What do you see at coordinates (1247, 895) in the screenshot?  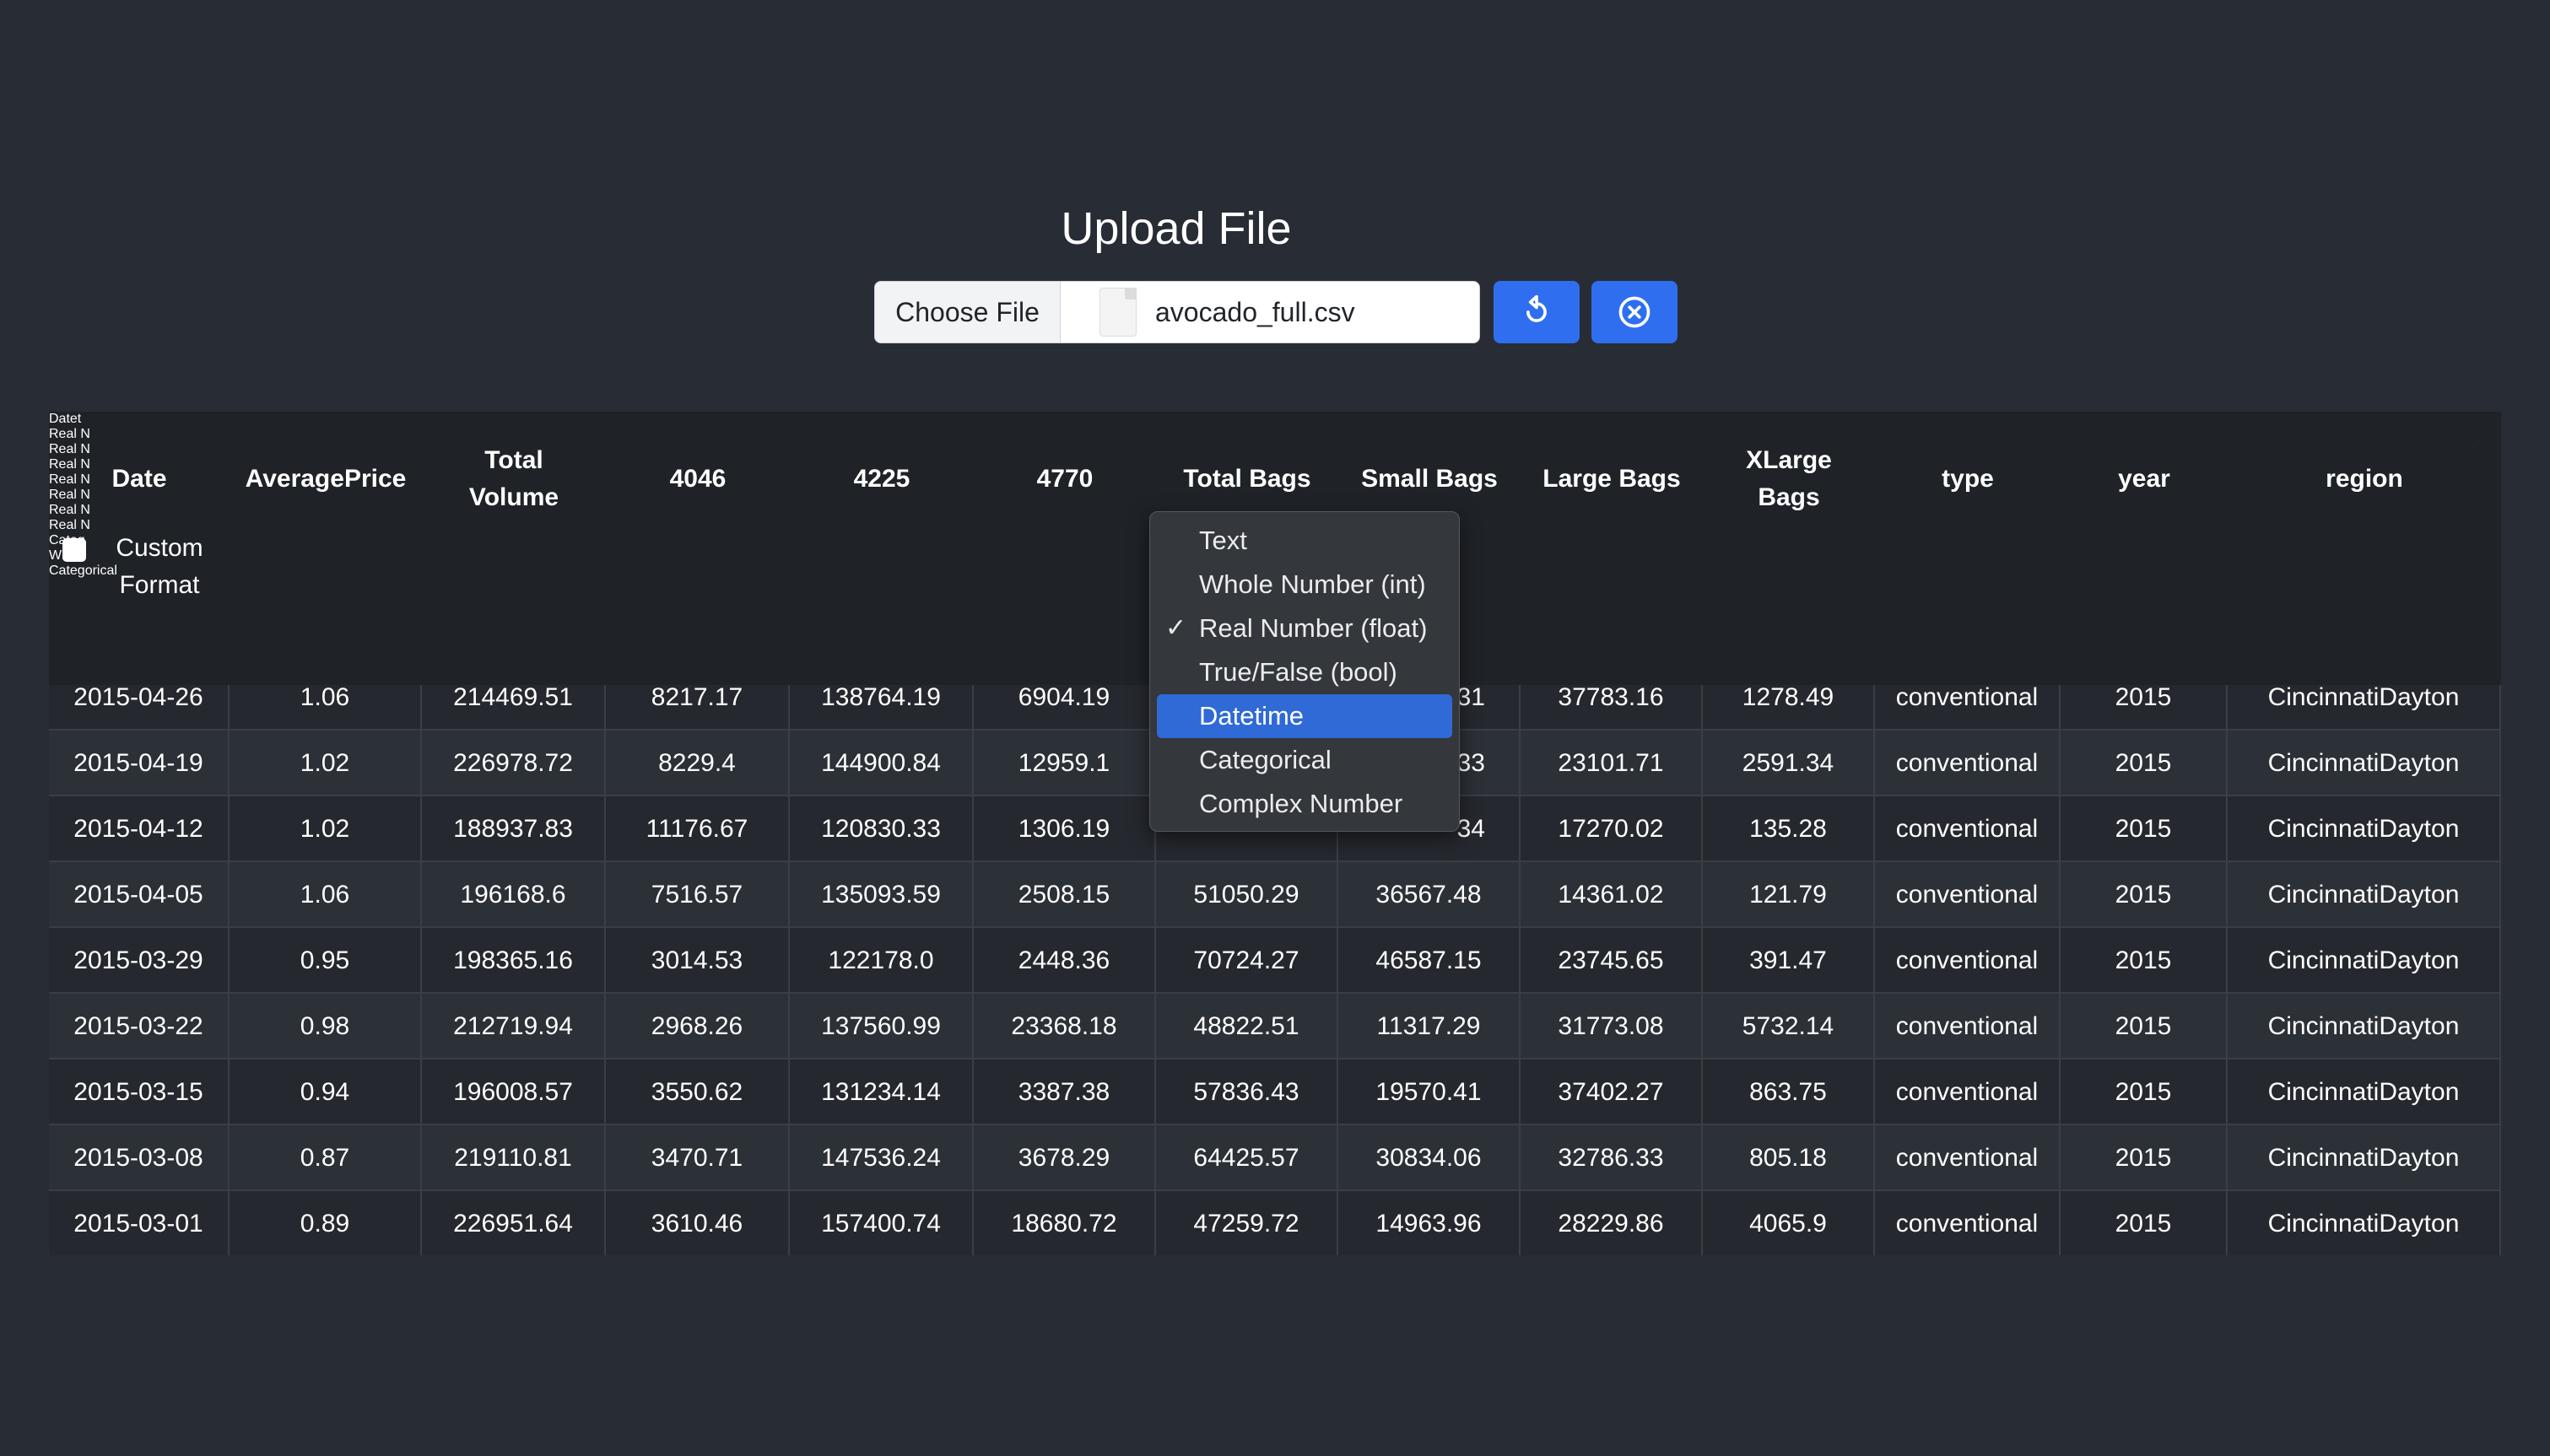 I see `table-cell: 51050.29` at bounding box center [1247, 895].